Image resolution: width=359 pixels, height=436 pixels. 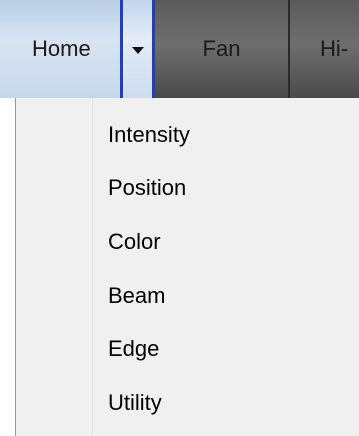 I want to click on home-dropdown-button, so click(x=137, y=49).